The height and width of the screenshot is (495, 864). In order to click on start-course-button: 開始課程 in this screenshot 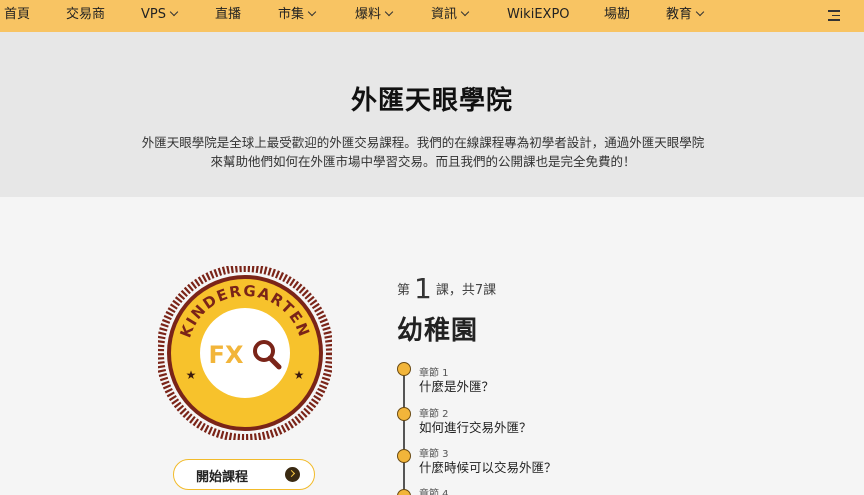, I will do `click(244, 474)`.